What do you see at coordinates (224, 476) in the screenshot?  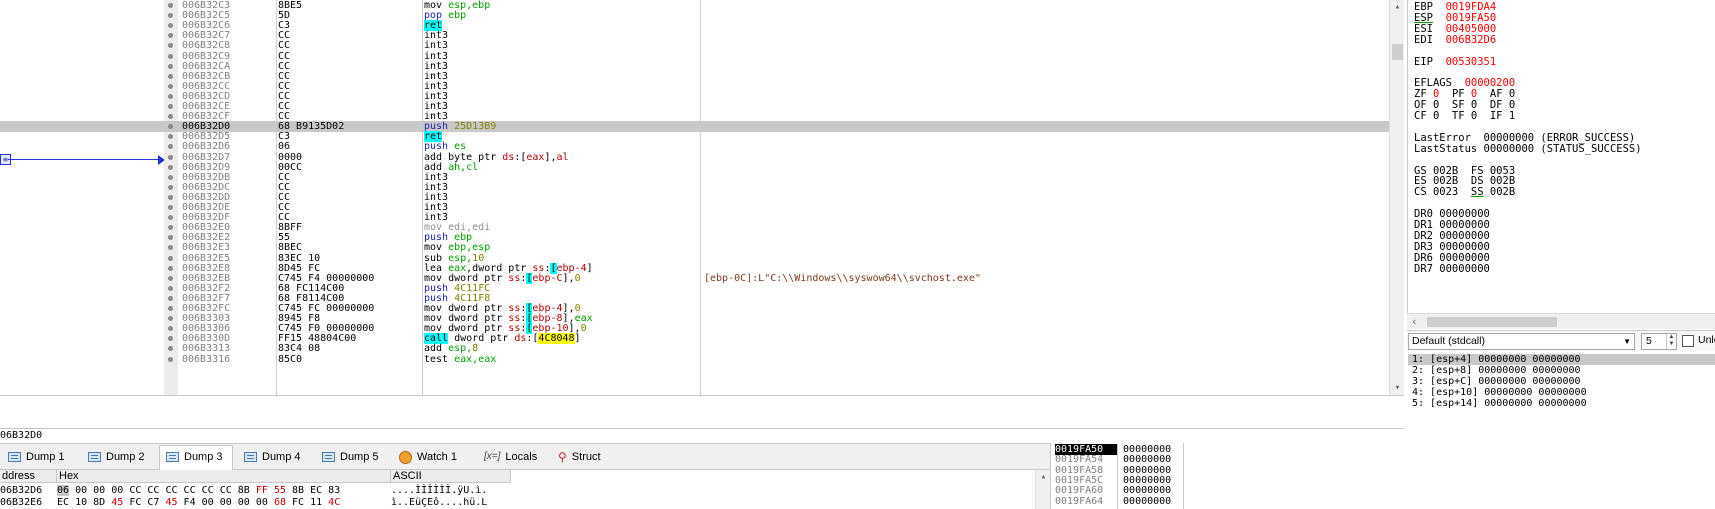 I see `dump-header-hex: Hex` at bounding box center [224, 476].